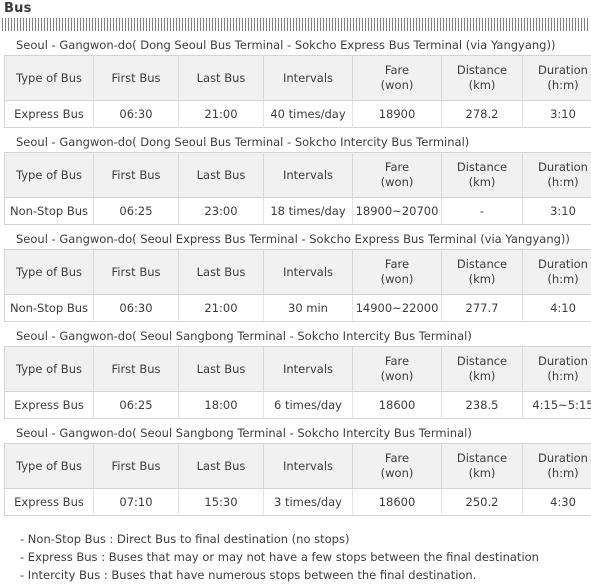  I want to click on cell-last-bus: 23:00, so click(221, 211).